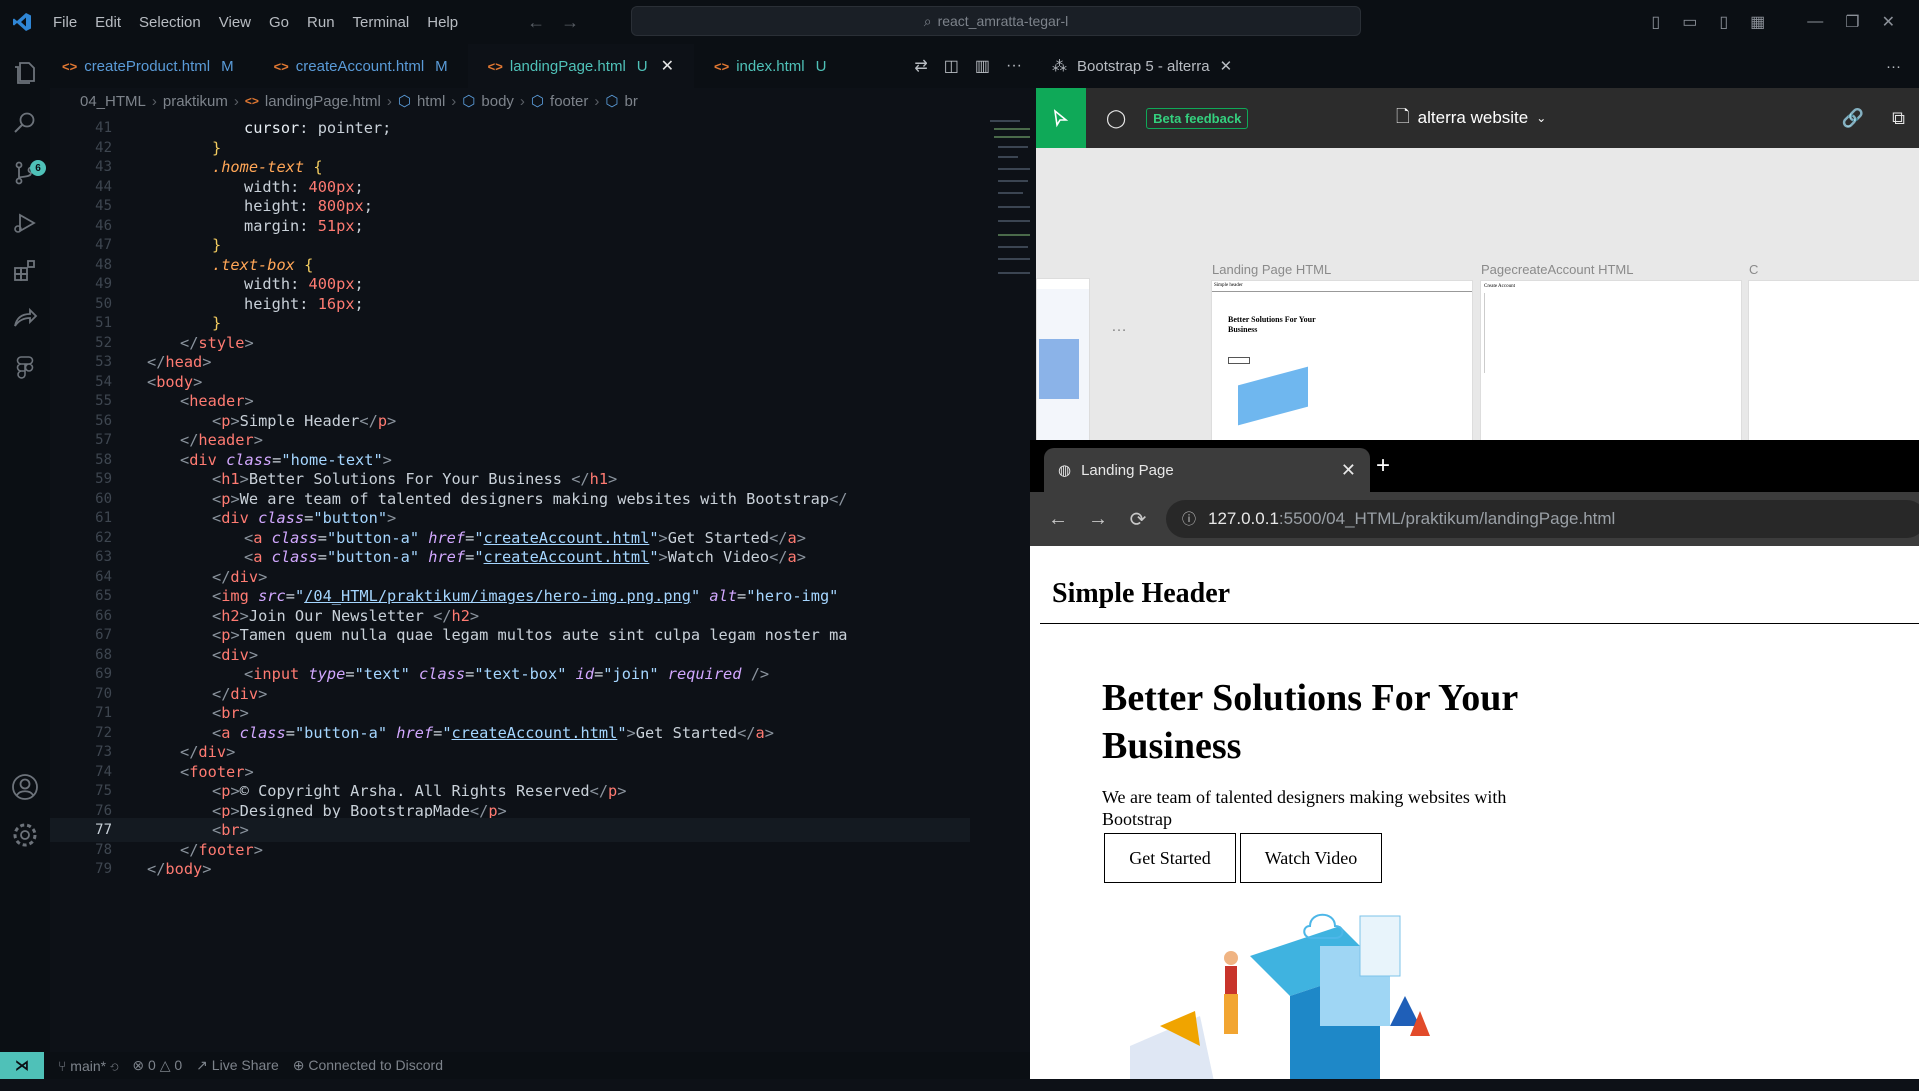  What do you see at coordinates (1815, 22) in the screenshot?
I see `minimize-icon: —` at bounding box center [1815, 22].